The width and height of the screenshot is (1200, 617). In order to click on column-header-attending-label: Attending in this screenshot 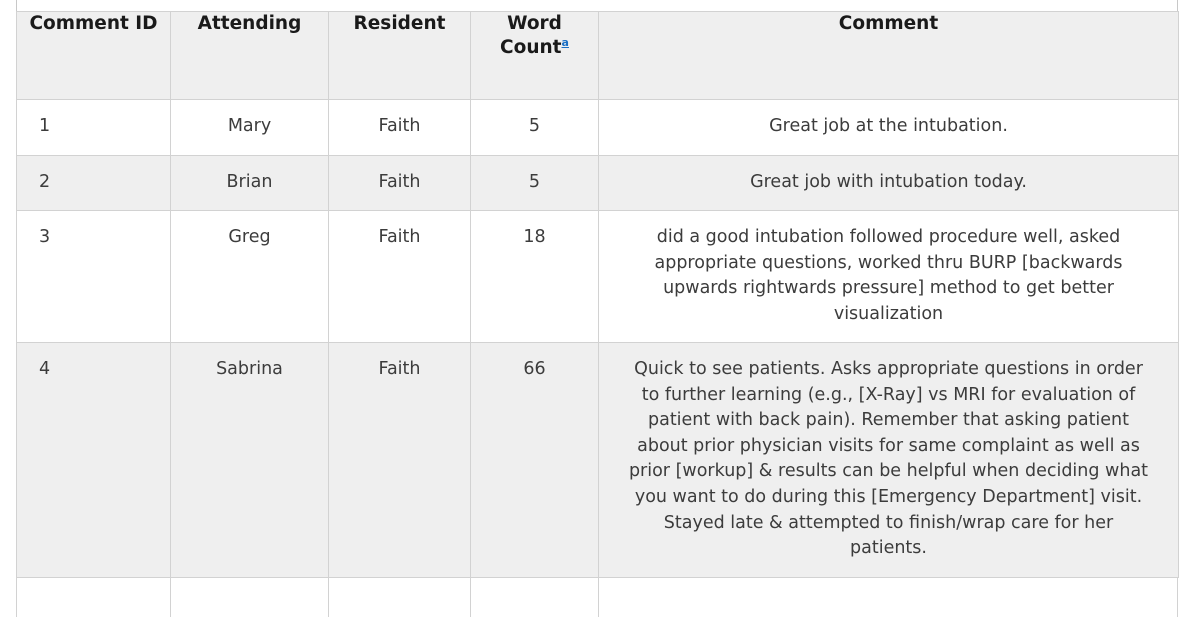, I will do `click(249, 23)`.